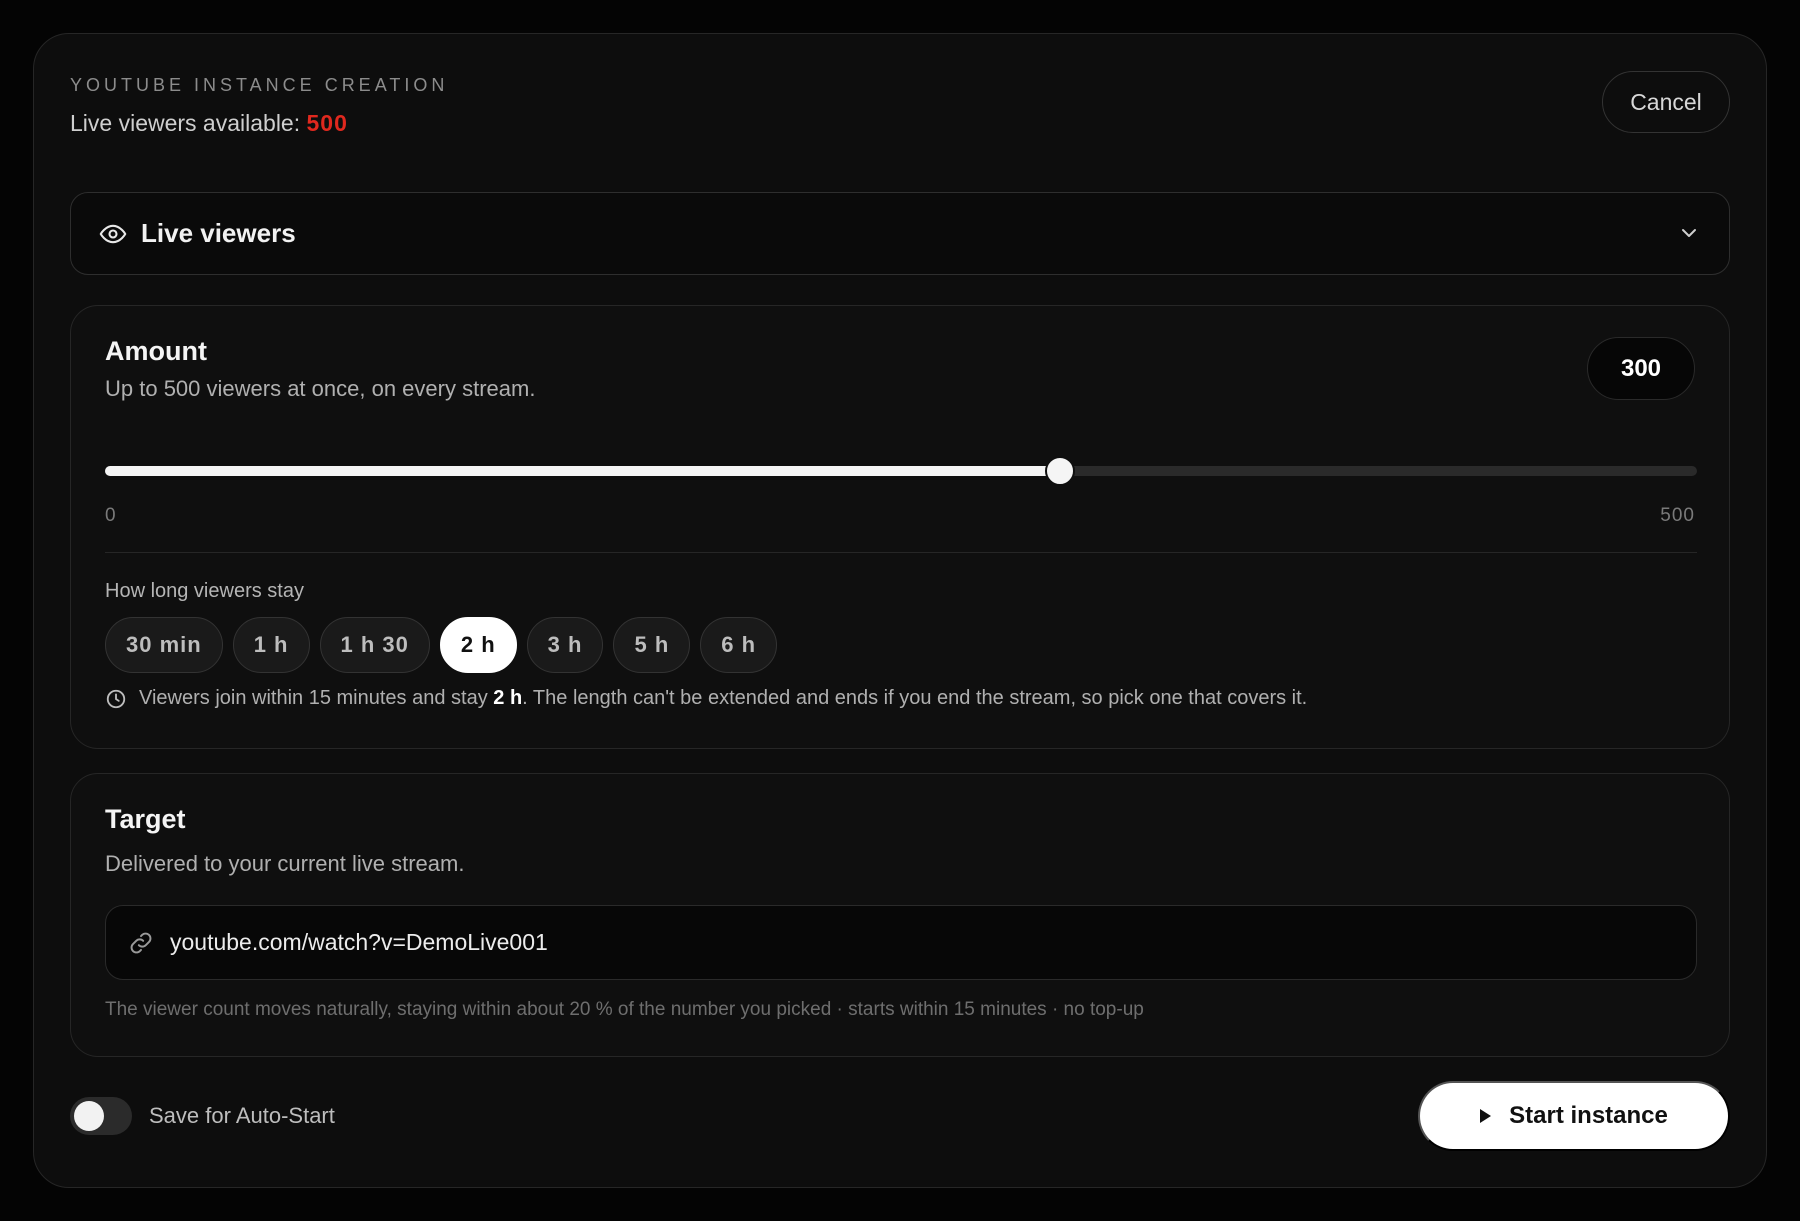 The image size is (1800, 1221). What do you see at coordinates (313, 698) in the screenshot?
I see `duration-info-pre: Viewers join within 15 minutes and stay` at bounding box center [313, 698].